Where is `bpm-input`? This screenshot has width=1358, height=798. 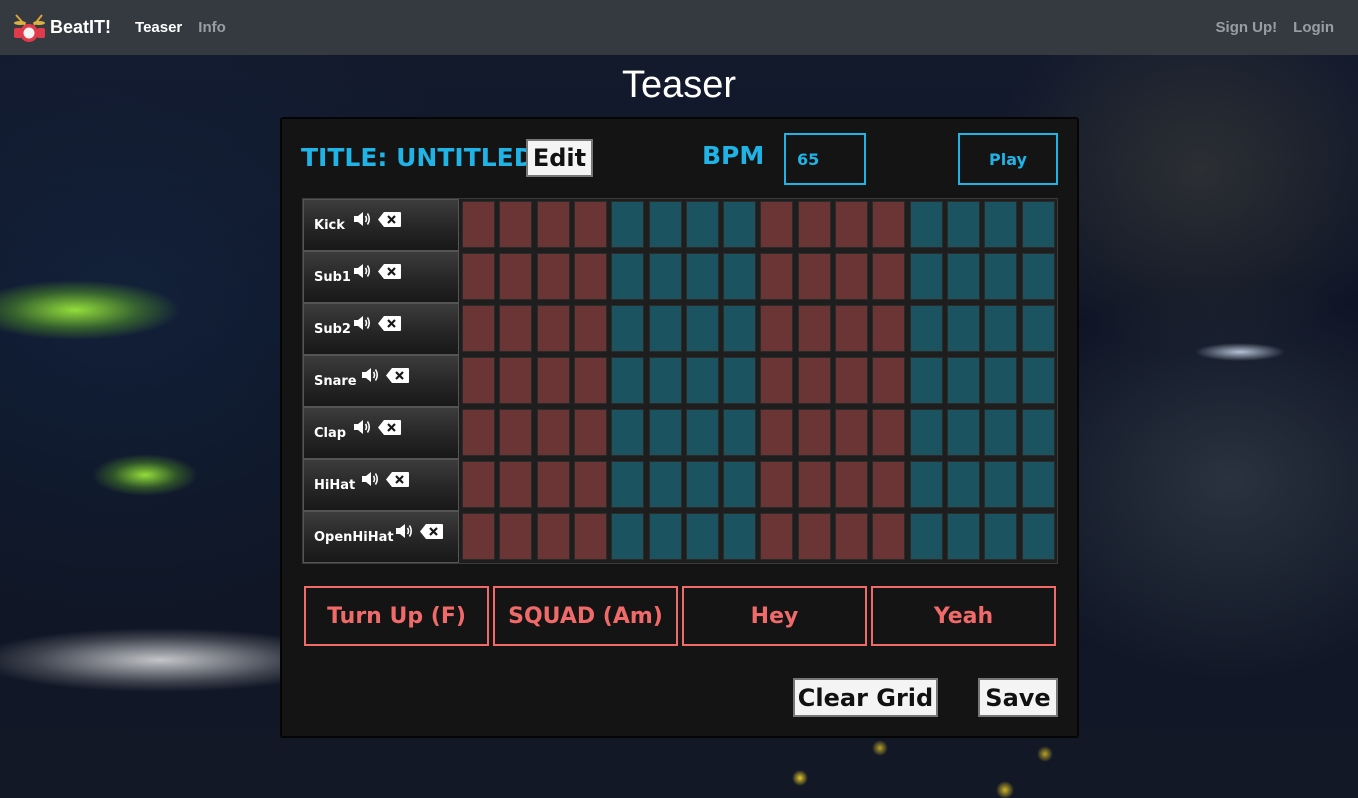 bpm-input is located at coordinates (825, 159).